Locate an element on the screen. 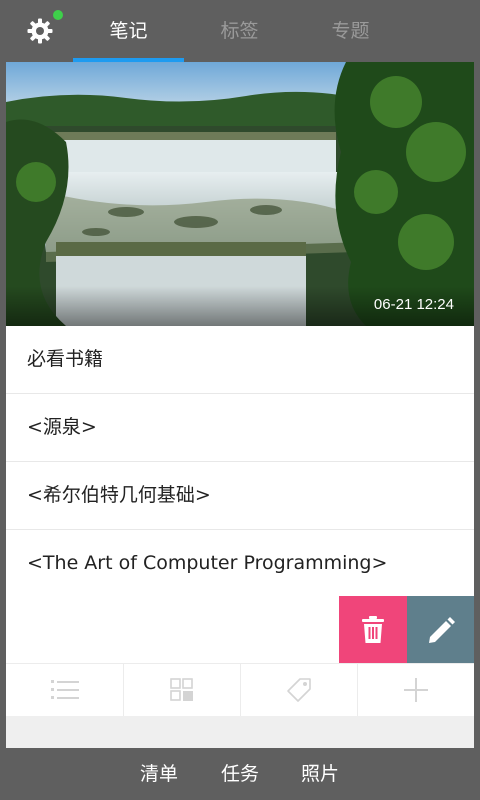 The height and width of the screenshot is (800, 480). list-tool-button is located at coordinates (65, 690).